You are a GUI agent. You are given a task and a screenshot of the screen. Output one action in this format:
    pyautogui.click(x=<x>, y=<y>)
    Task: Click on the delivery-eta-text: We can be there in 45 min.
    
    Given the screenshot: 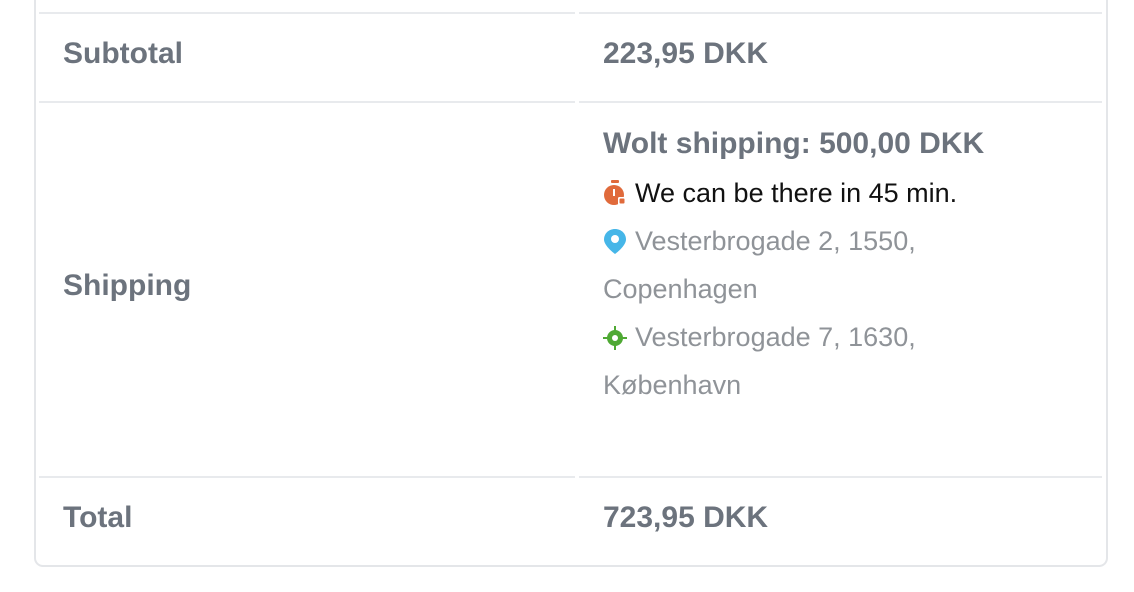 What is the action you would take?
    pyautogui.click(x=796, y=193)
    